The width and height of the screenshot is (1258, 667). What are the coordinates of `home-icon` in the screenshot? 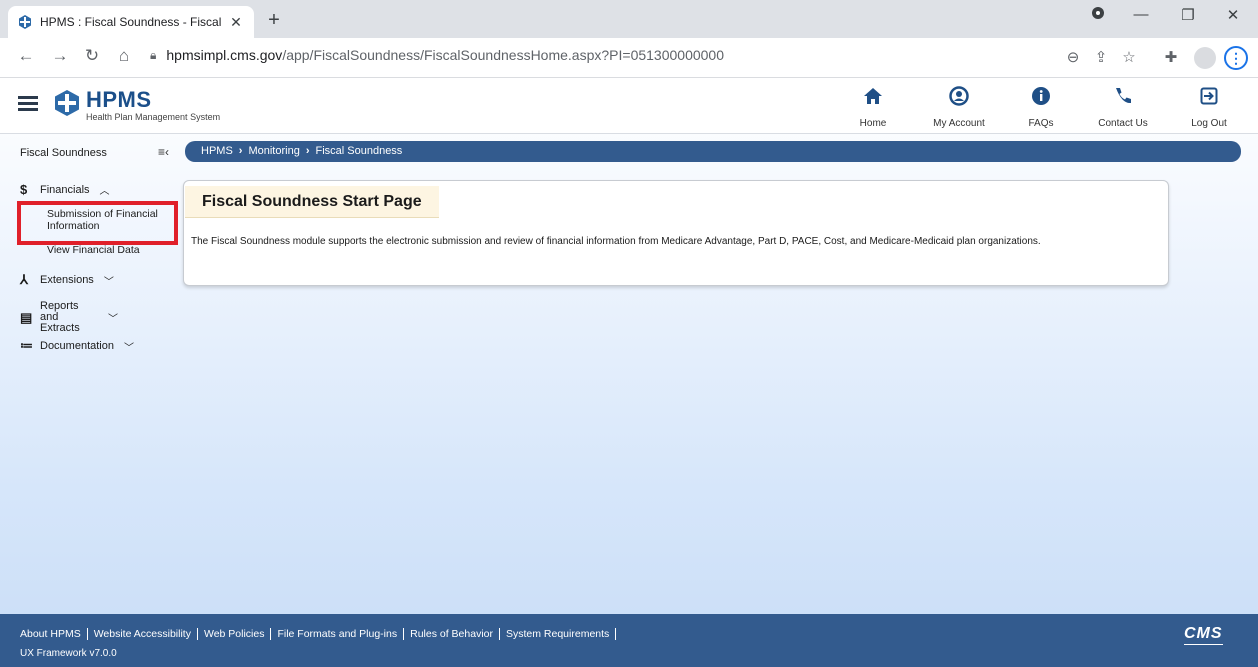 It's located at (873, 98).